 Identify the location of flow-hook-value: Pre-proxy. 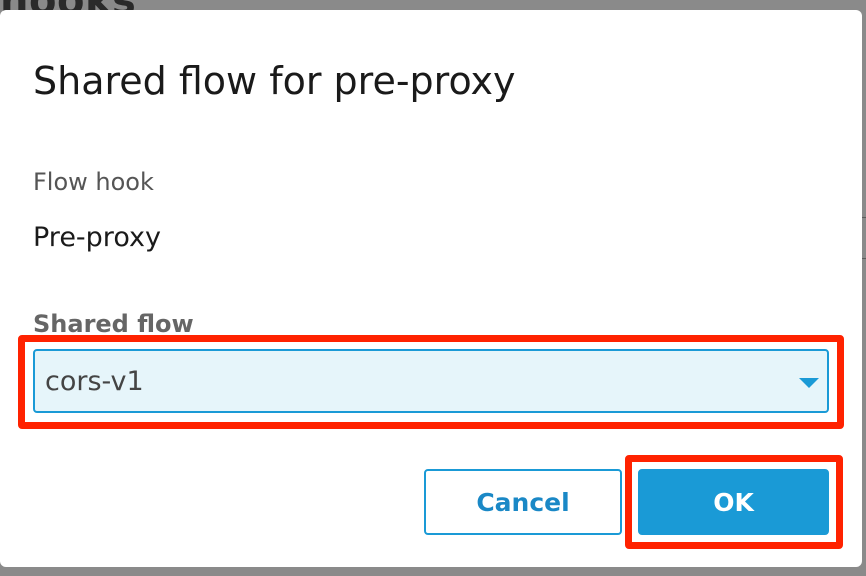
(97, 237).